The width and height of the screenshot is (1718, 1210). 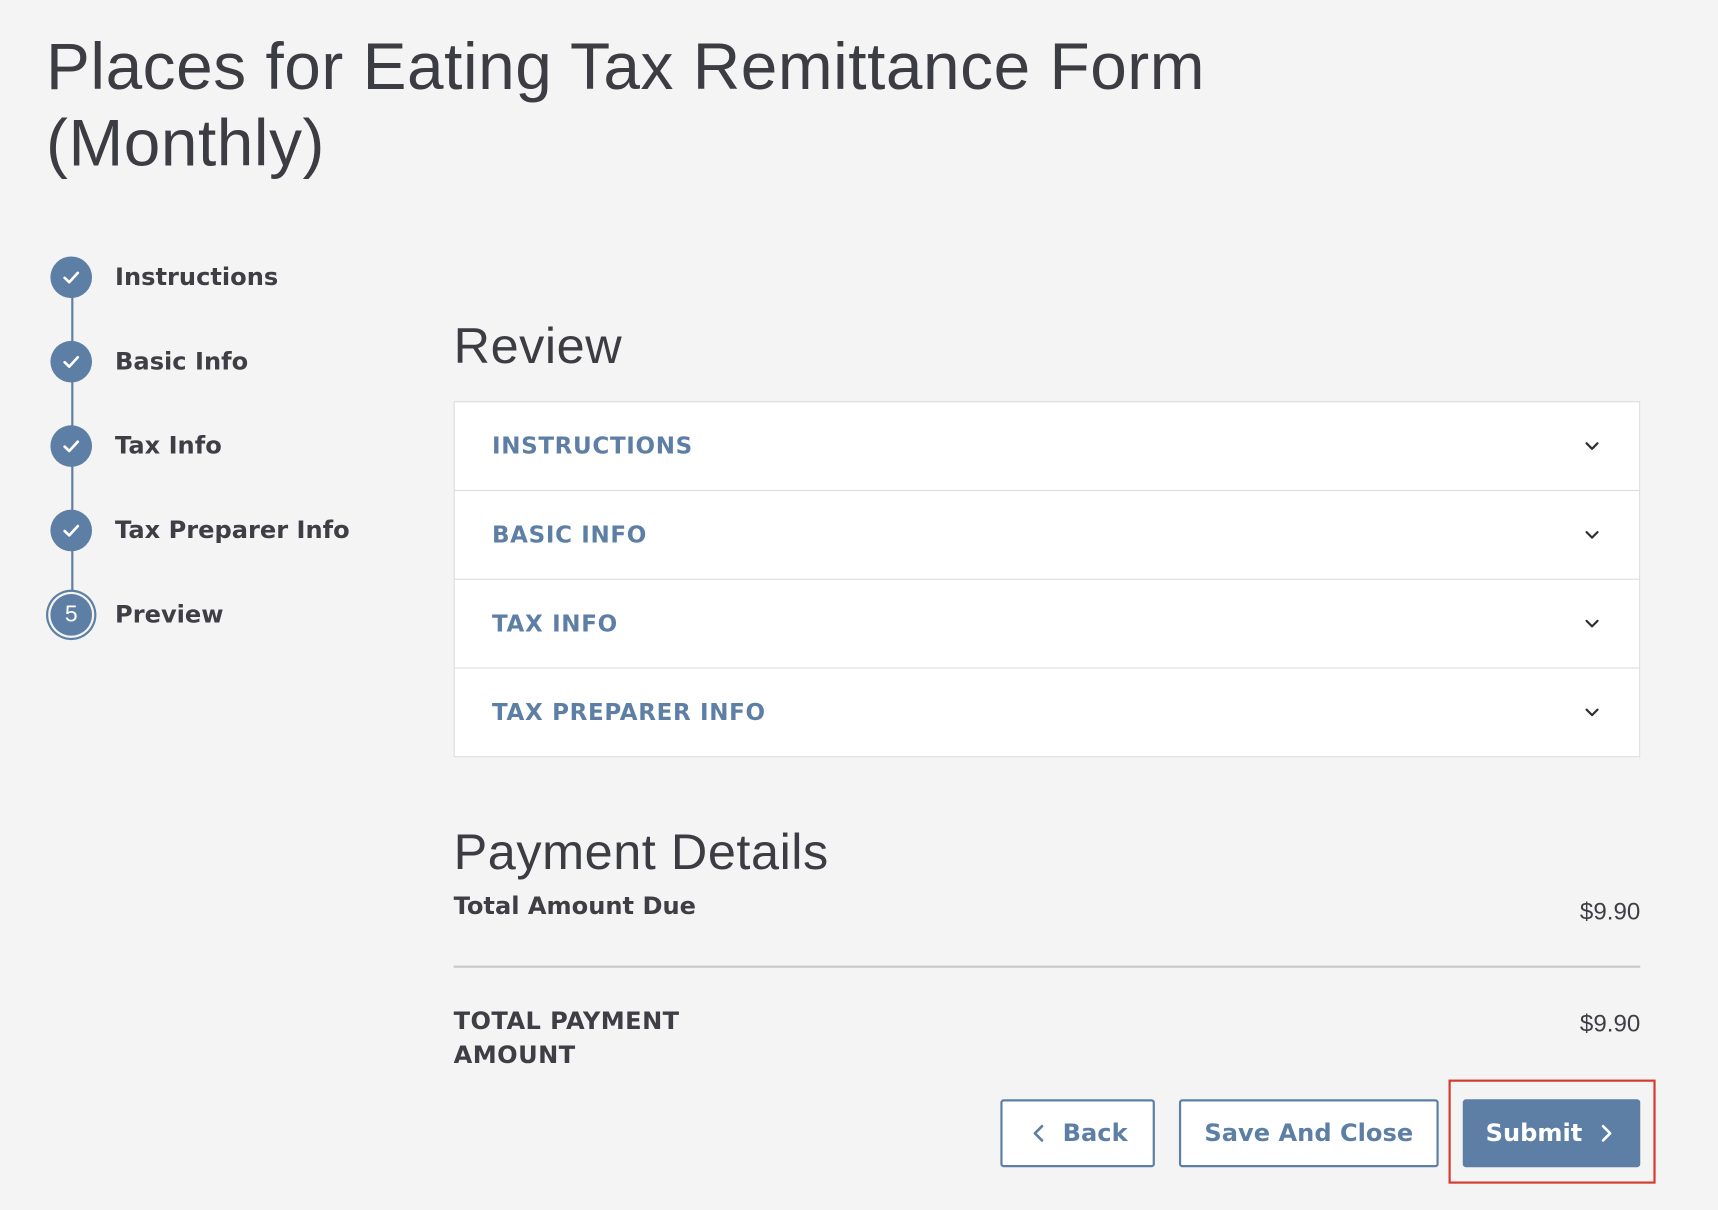 I want to click on step-preview: 5 Preview, so click(x=227, y=615).